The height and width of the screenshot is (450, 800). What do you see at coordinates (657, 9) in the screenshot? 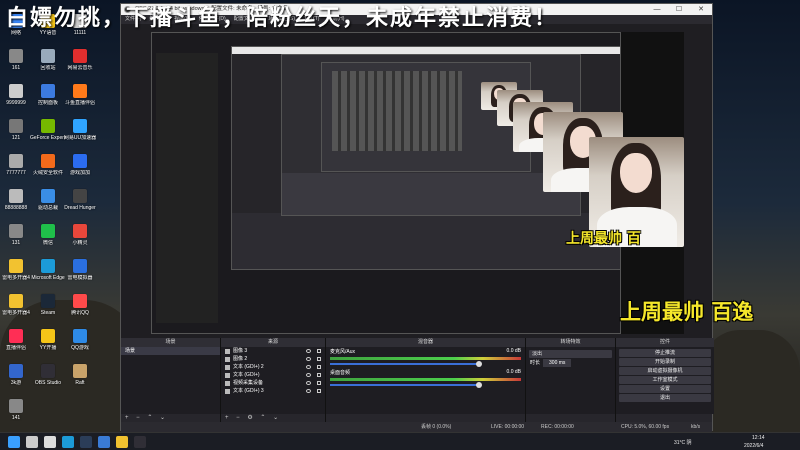
I see `minimize-button: —` at bounding box center [657, 9].